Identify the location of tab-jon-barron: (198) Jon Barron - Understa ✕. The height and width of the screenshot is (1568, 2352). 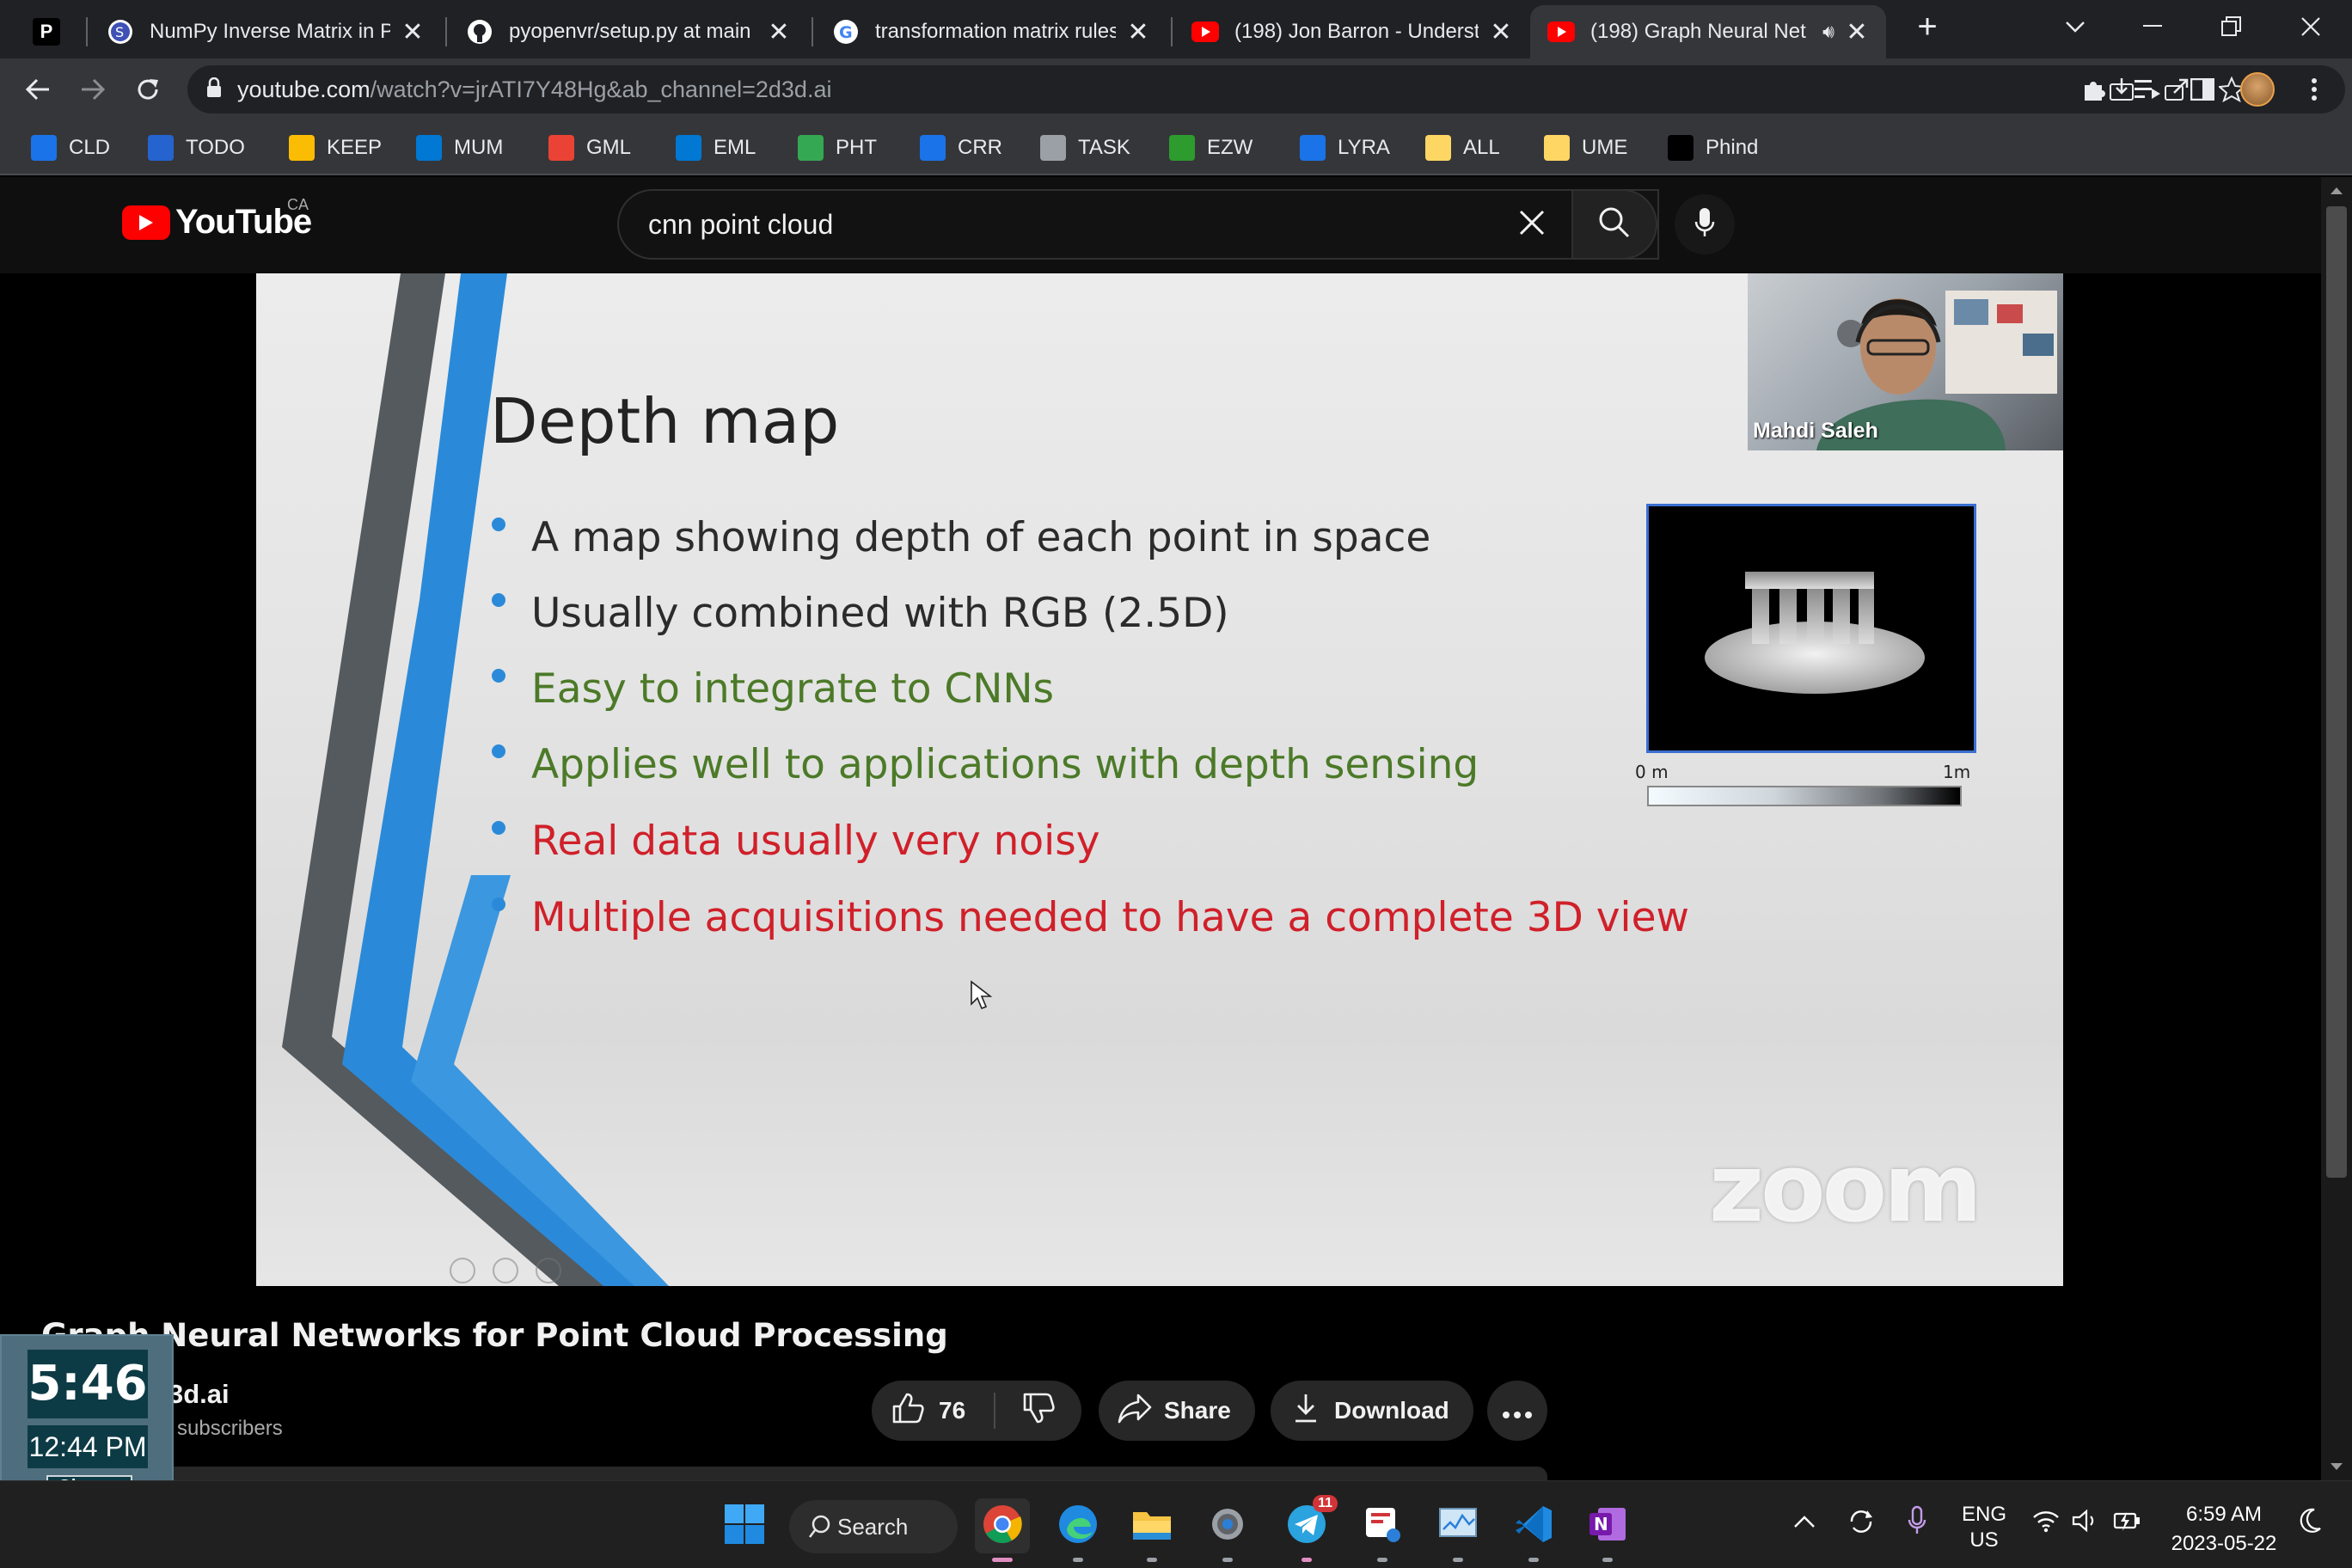
(1352, 31).